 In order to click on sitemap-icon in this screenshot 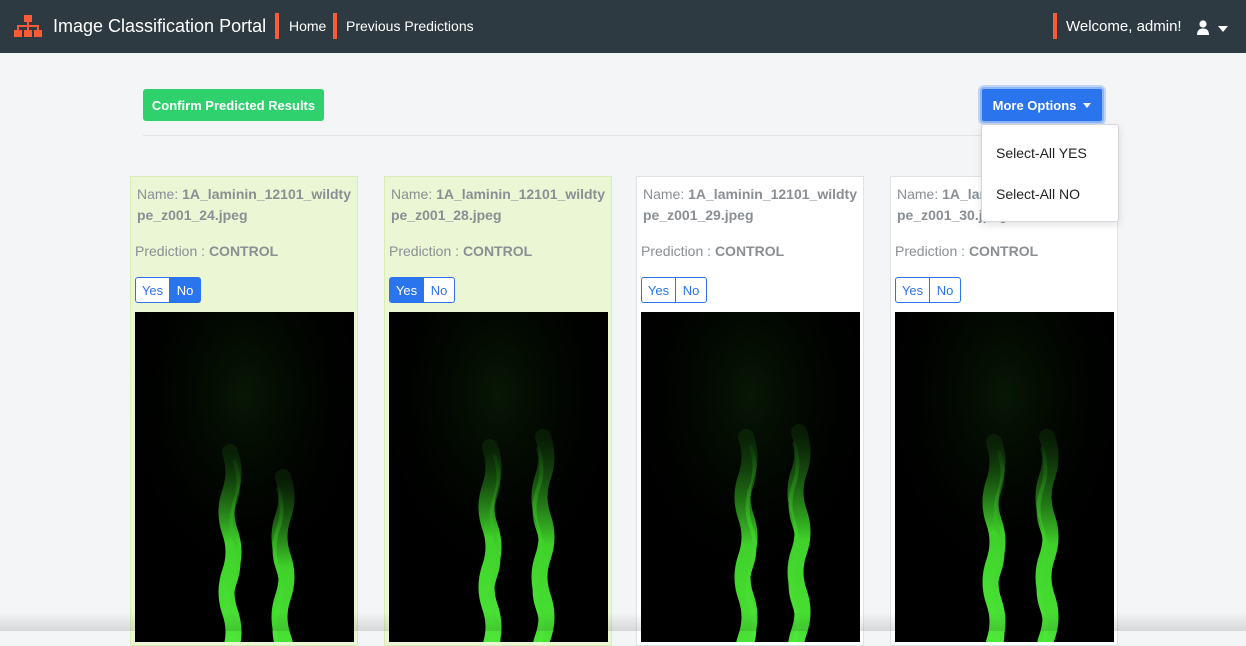, I will do `click(28, 26)`.